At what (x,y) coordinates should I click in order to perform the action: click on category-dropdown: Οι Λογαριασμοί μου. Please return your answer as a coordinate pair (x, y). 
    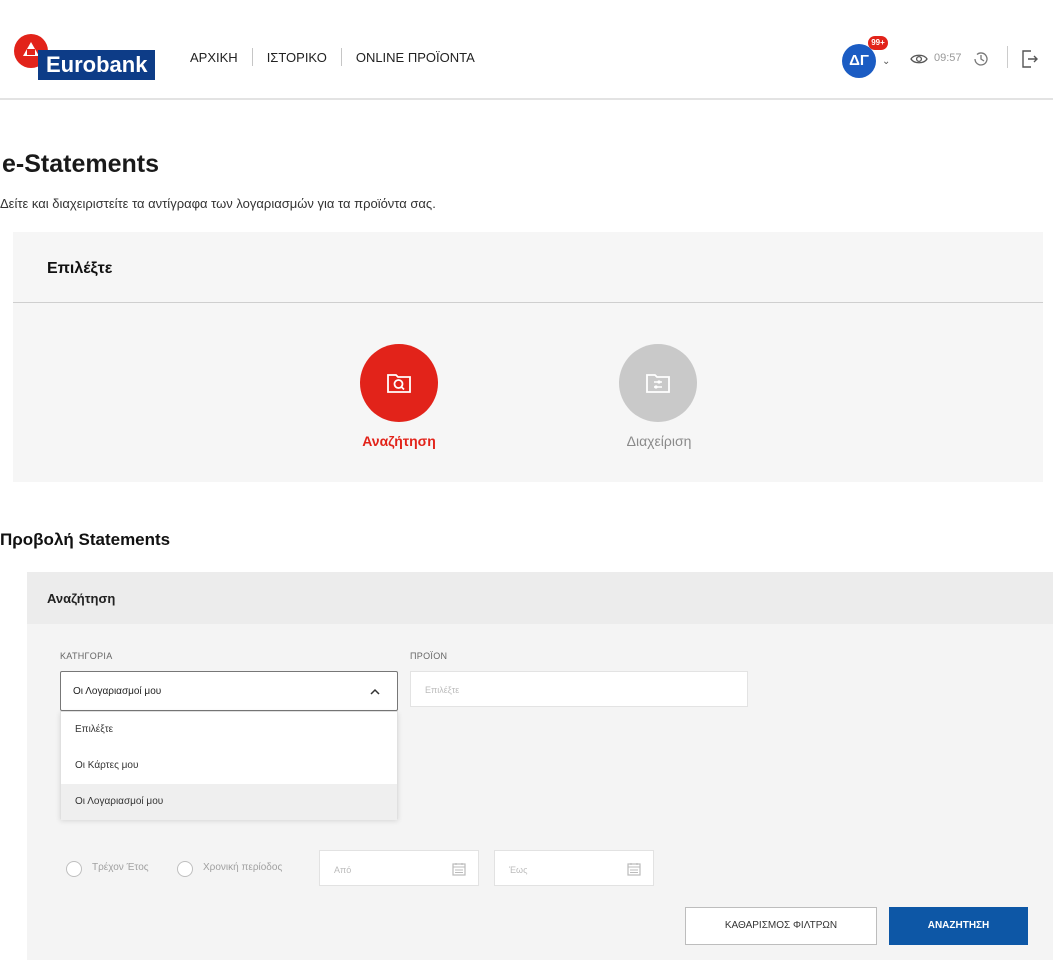
    Looking at the image, I should click on (229, 691).